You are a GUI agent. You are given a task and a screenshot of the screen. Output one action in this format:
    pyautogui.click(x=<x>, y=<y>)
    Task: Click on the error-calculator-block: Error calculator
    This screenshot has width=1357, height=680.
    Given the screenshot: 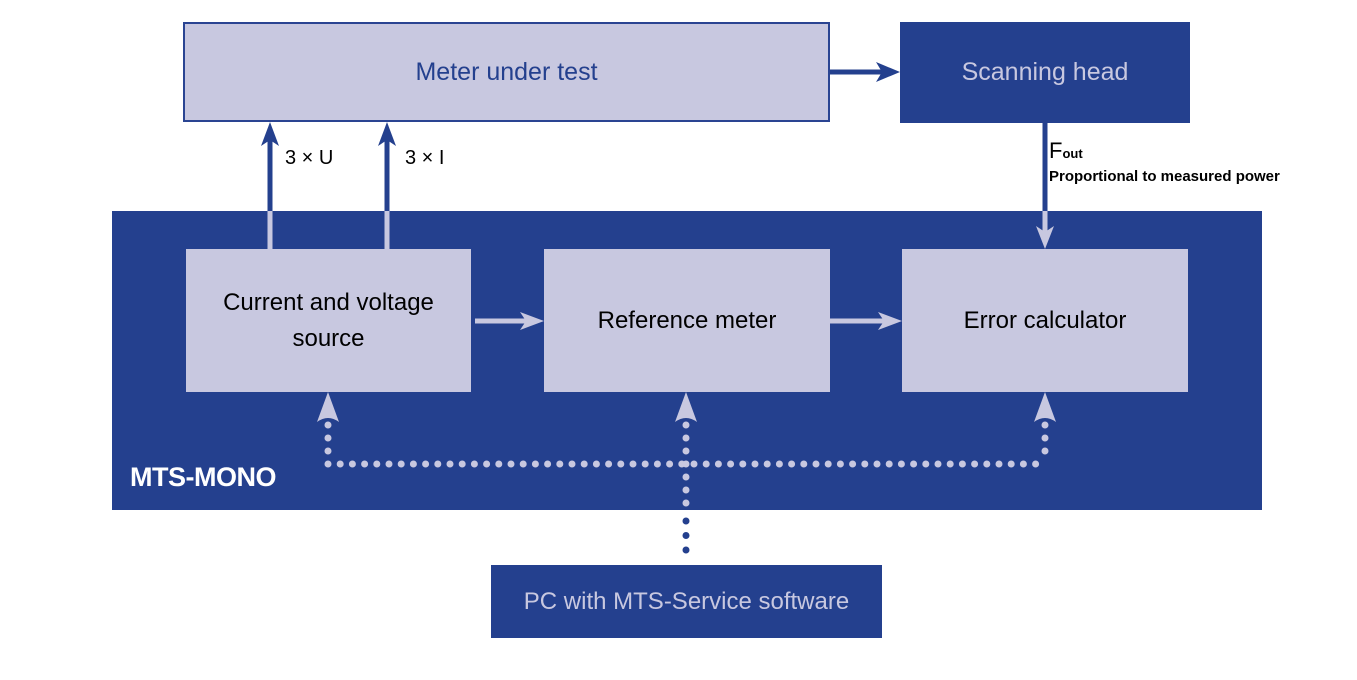 What is the action you would take?
    pyautogui.click(x=1045, y=320)
    